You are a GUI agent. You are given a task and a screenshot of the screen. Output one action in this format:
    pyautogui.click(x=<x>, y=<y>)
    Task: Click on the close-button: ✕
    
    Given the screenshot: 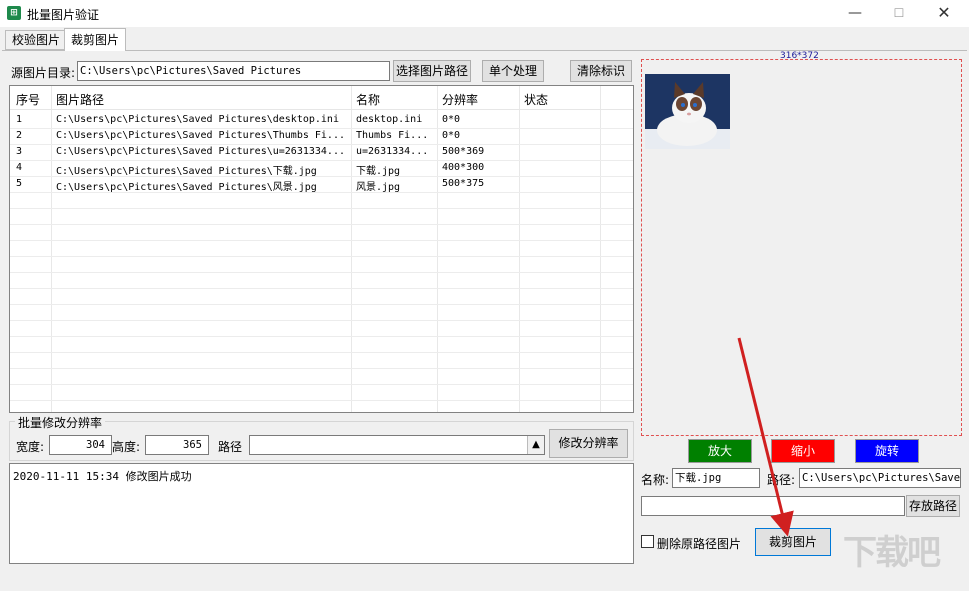 What is the action you would take?
    pyautogui.click(x=944, y=13)
    